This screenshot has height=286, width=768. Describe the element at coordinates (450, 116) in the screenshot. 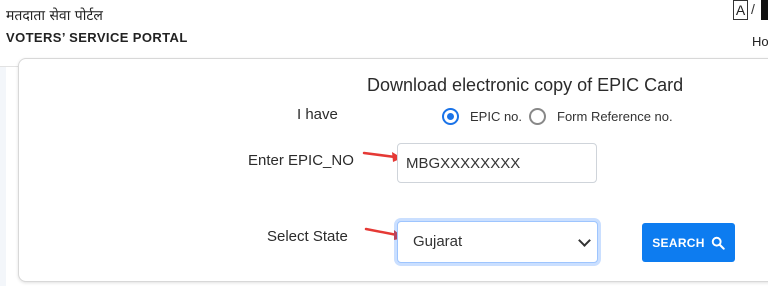

I see `radio-epic-no` at that location.